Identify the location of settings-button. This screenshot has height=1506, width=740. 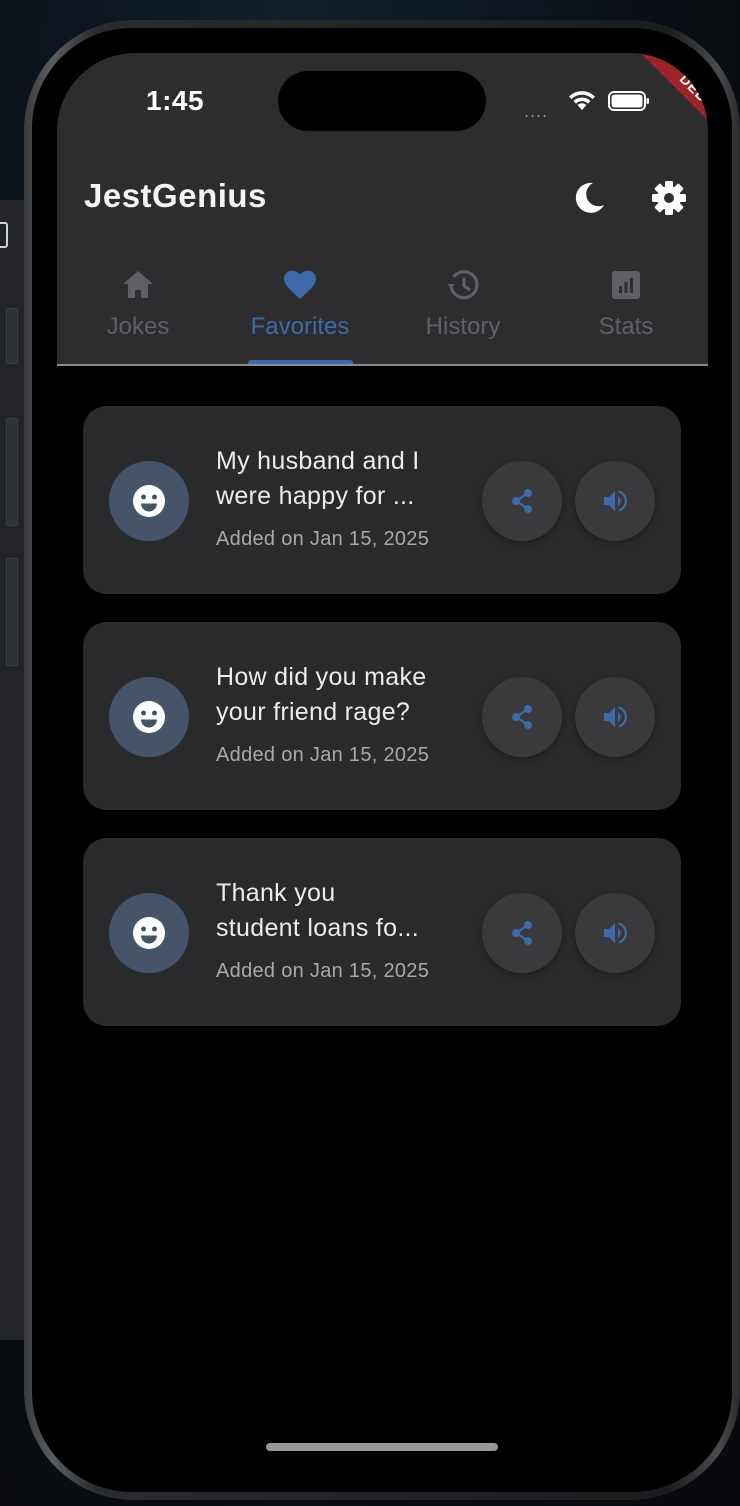
(669, 198).